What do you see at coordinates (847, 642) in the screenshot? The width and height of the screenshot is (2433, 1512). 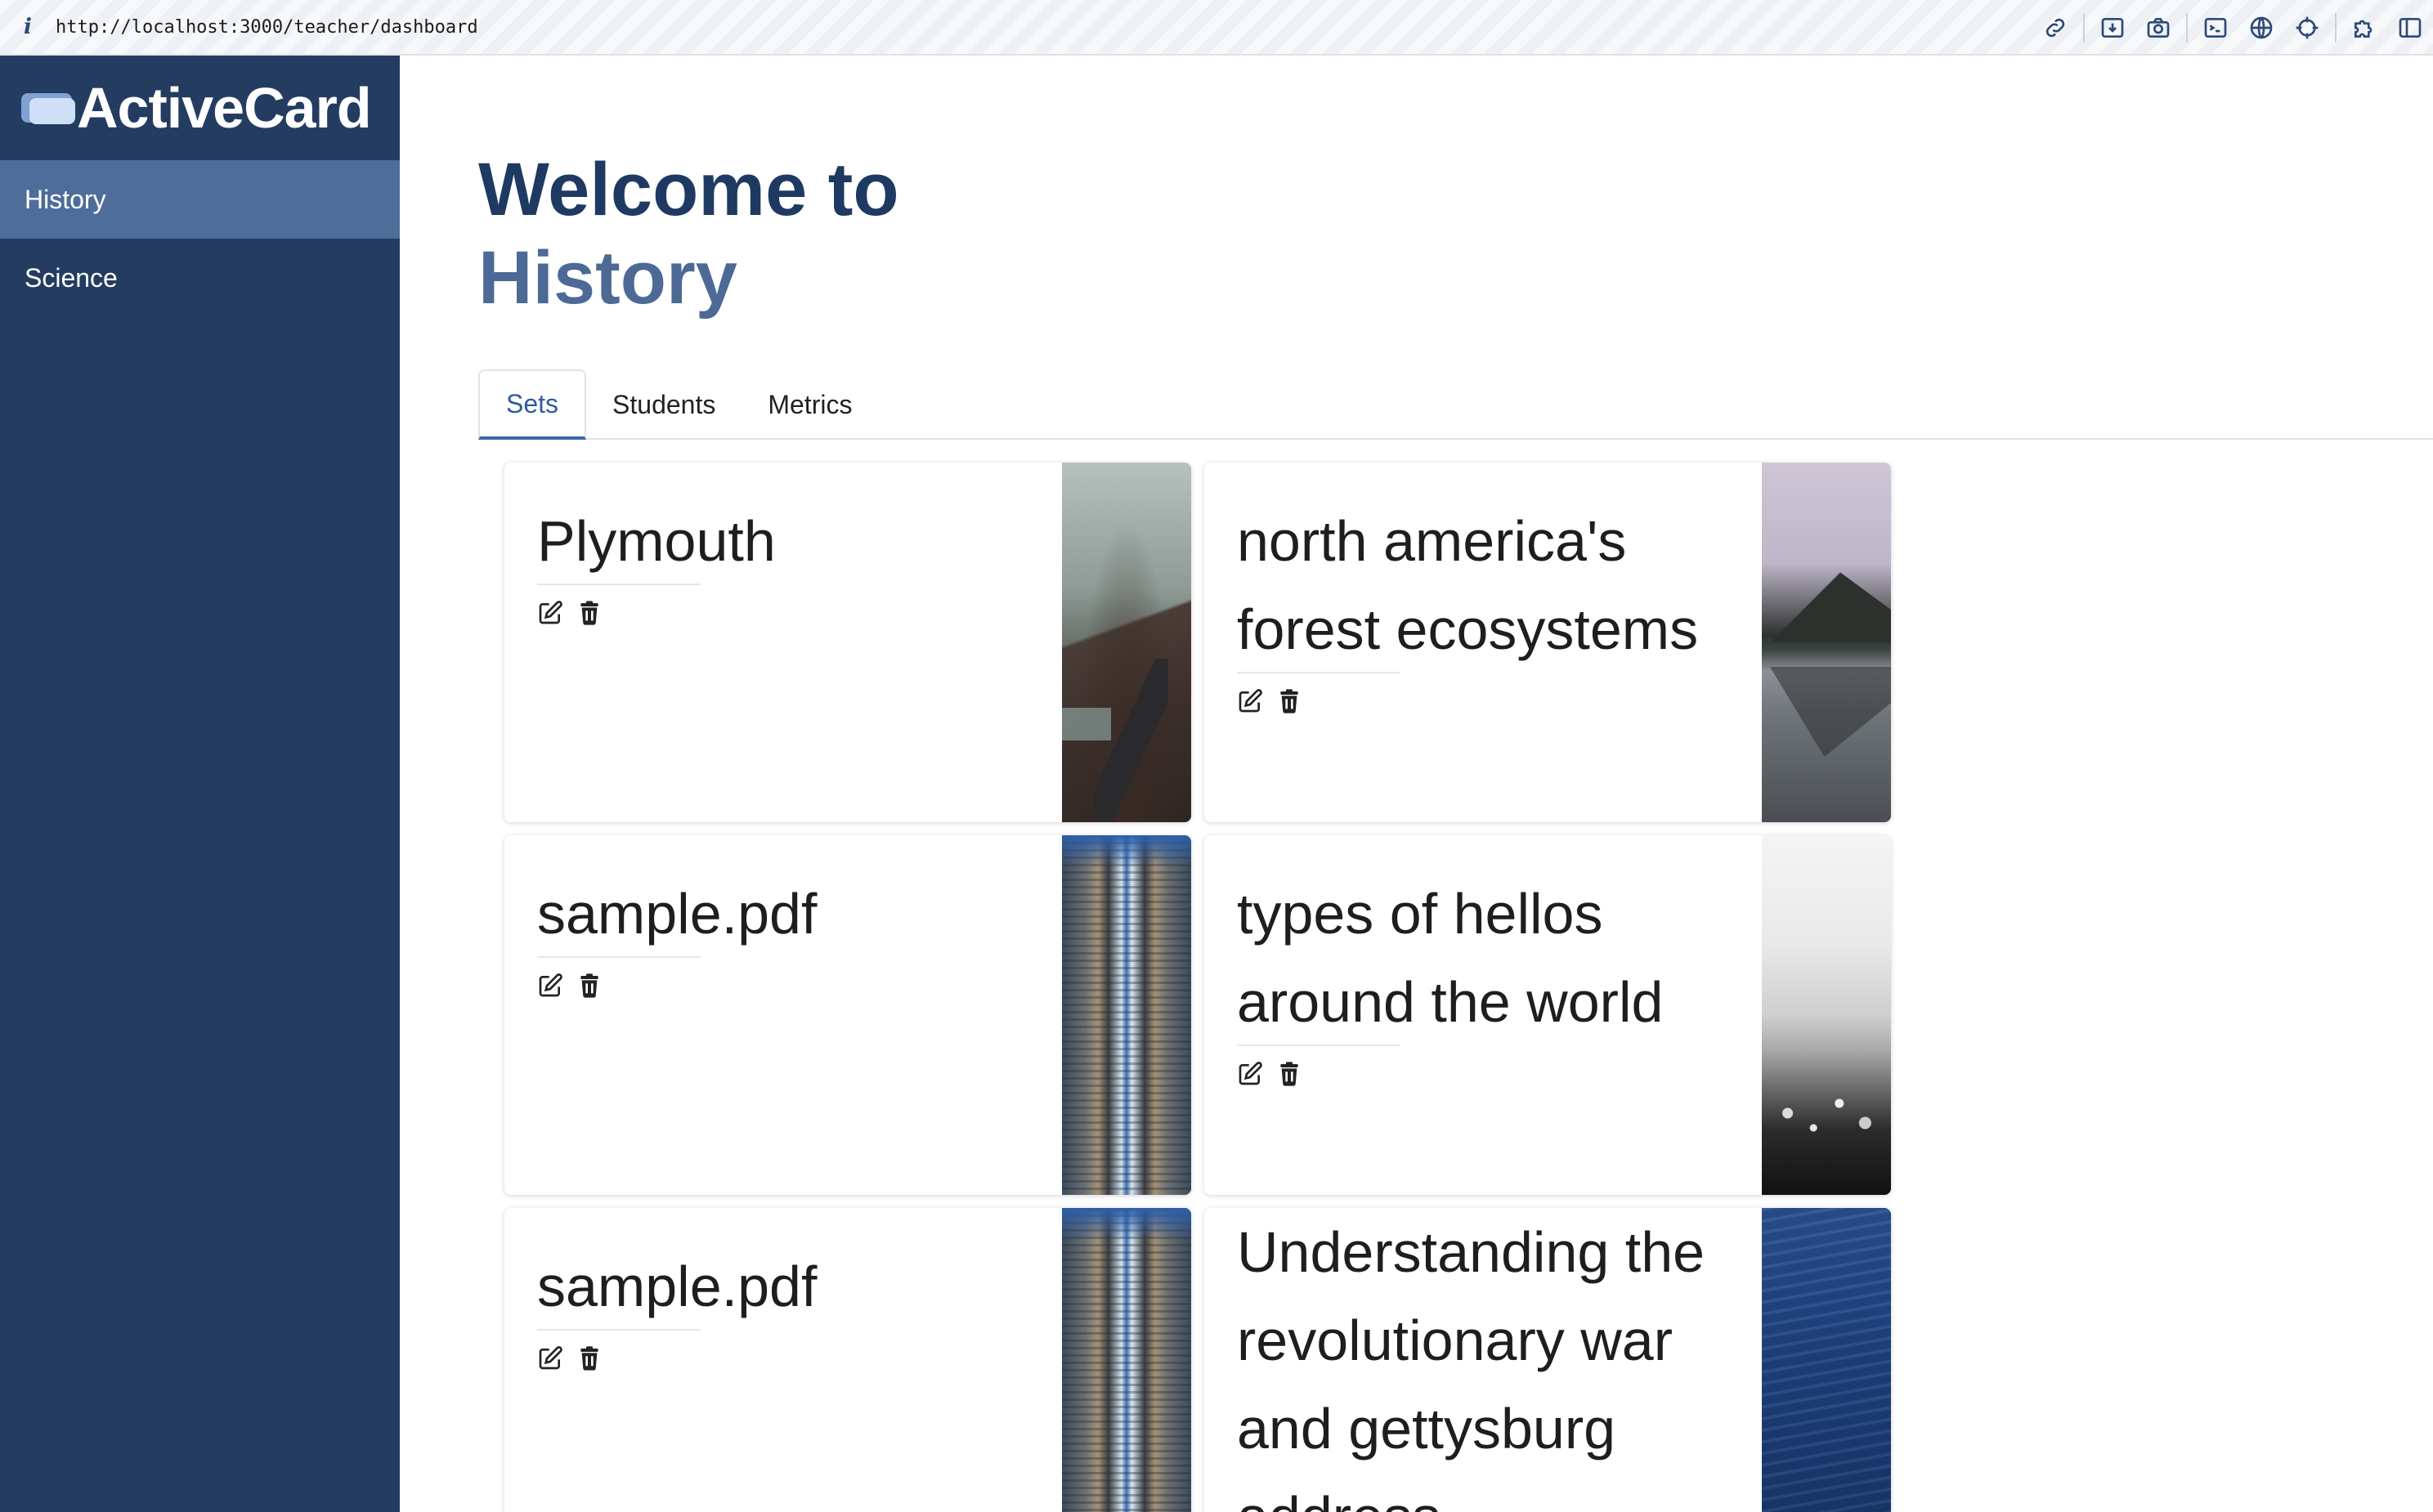 I see `set-card: Plymouth` at bounding box center [847, 642].